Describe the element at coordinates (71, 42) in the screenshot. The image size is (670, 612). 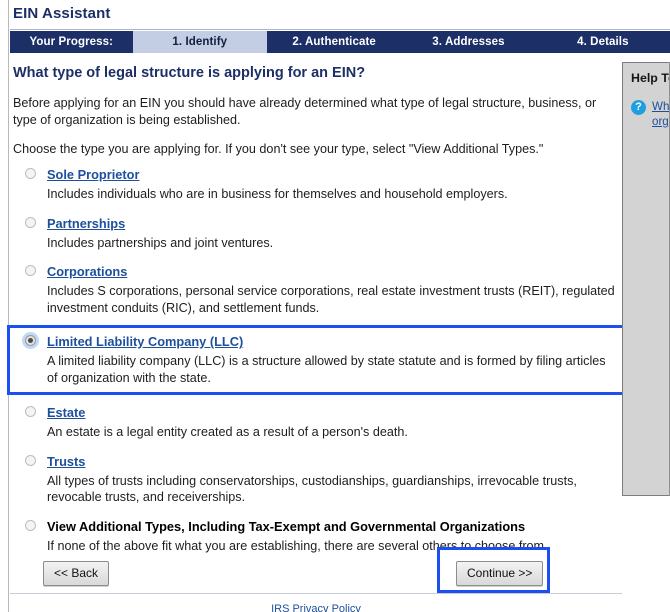
I see `progress-label: Your Progress:` at that location.